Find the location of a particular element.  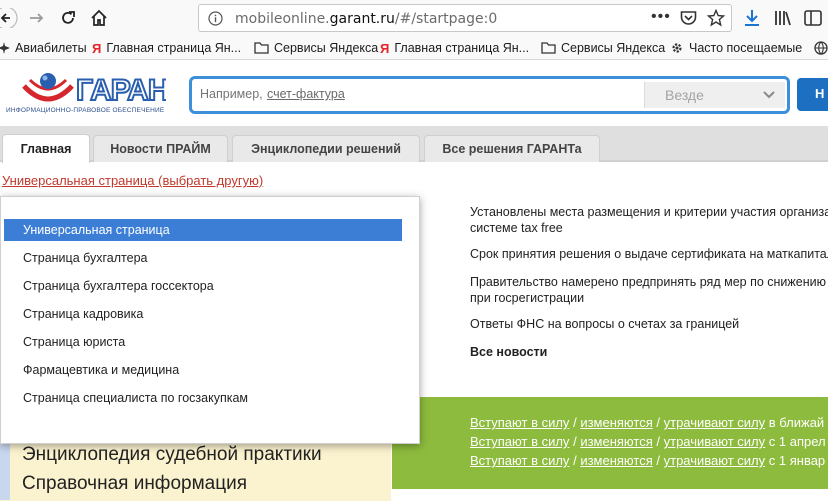

search-button-label: Н is located at coordinates (820, 93).